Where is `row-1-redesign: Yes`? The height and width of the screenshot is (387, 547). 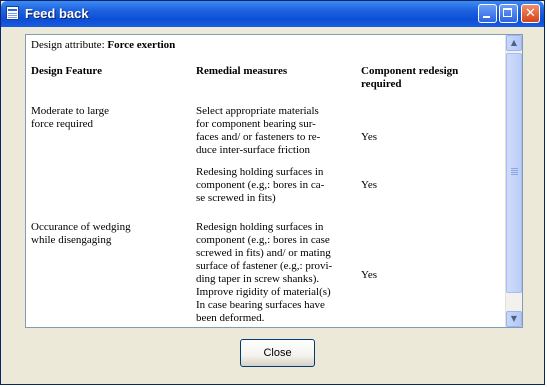
row-1-redesign: Yes is located at coordinates (369, 137).